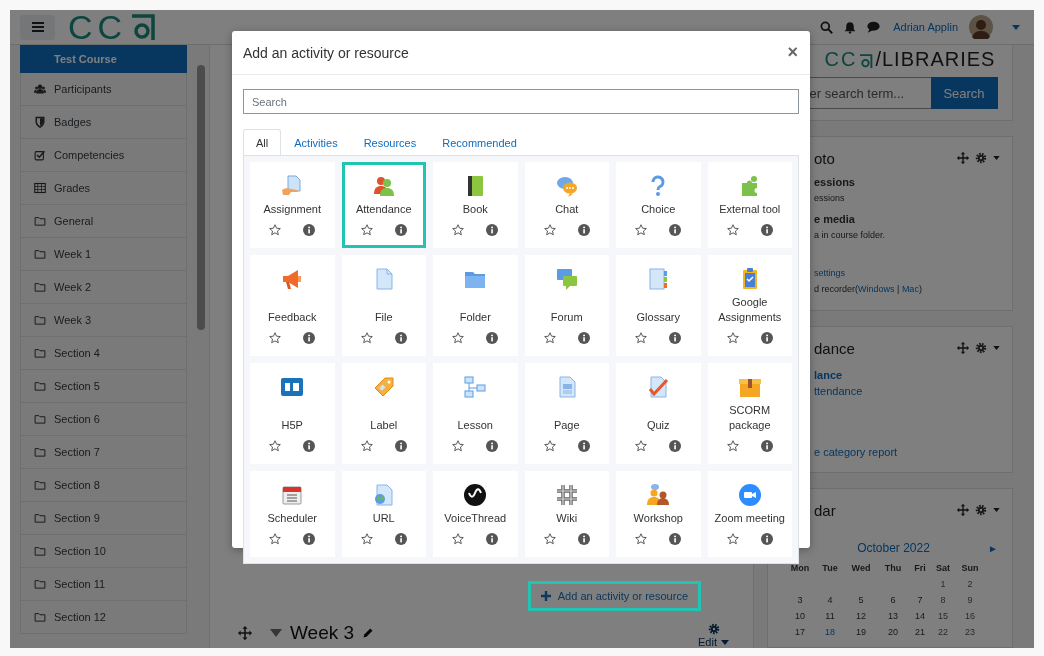 The image size is (1044, 656). I want to click on activity-card: Feedback, so click(292, 305).